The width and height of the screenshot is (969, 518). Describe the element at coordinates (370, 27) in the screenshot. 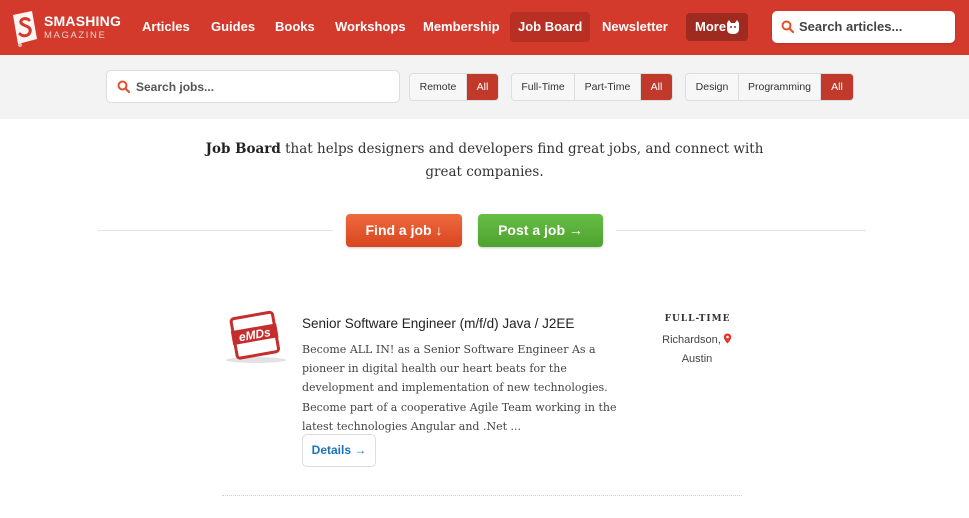

I see `nav-item-workshops: Workshops` at that location.